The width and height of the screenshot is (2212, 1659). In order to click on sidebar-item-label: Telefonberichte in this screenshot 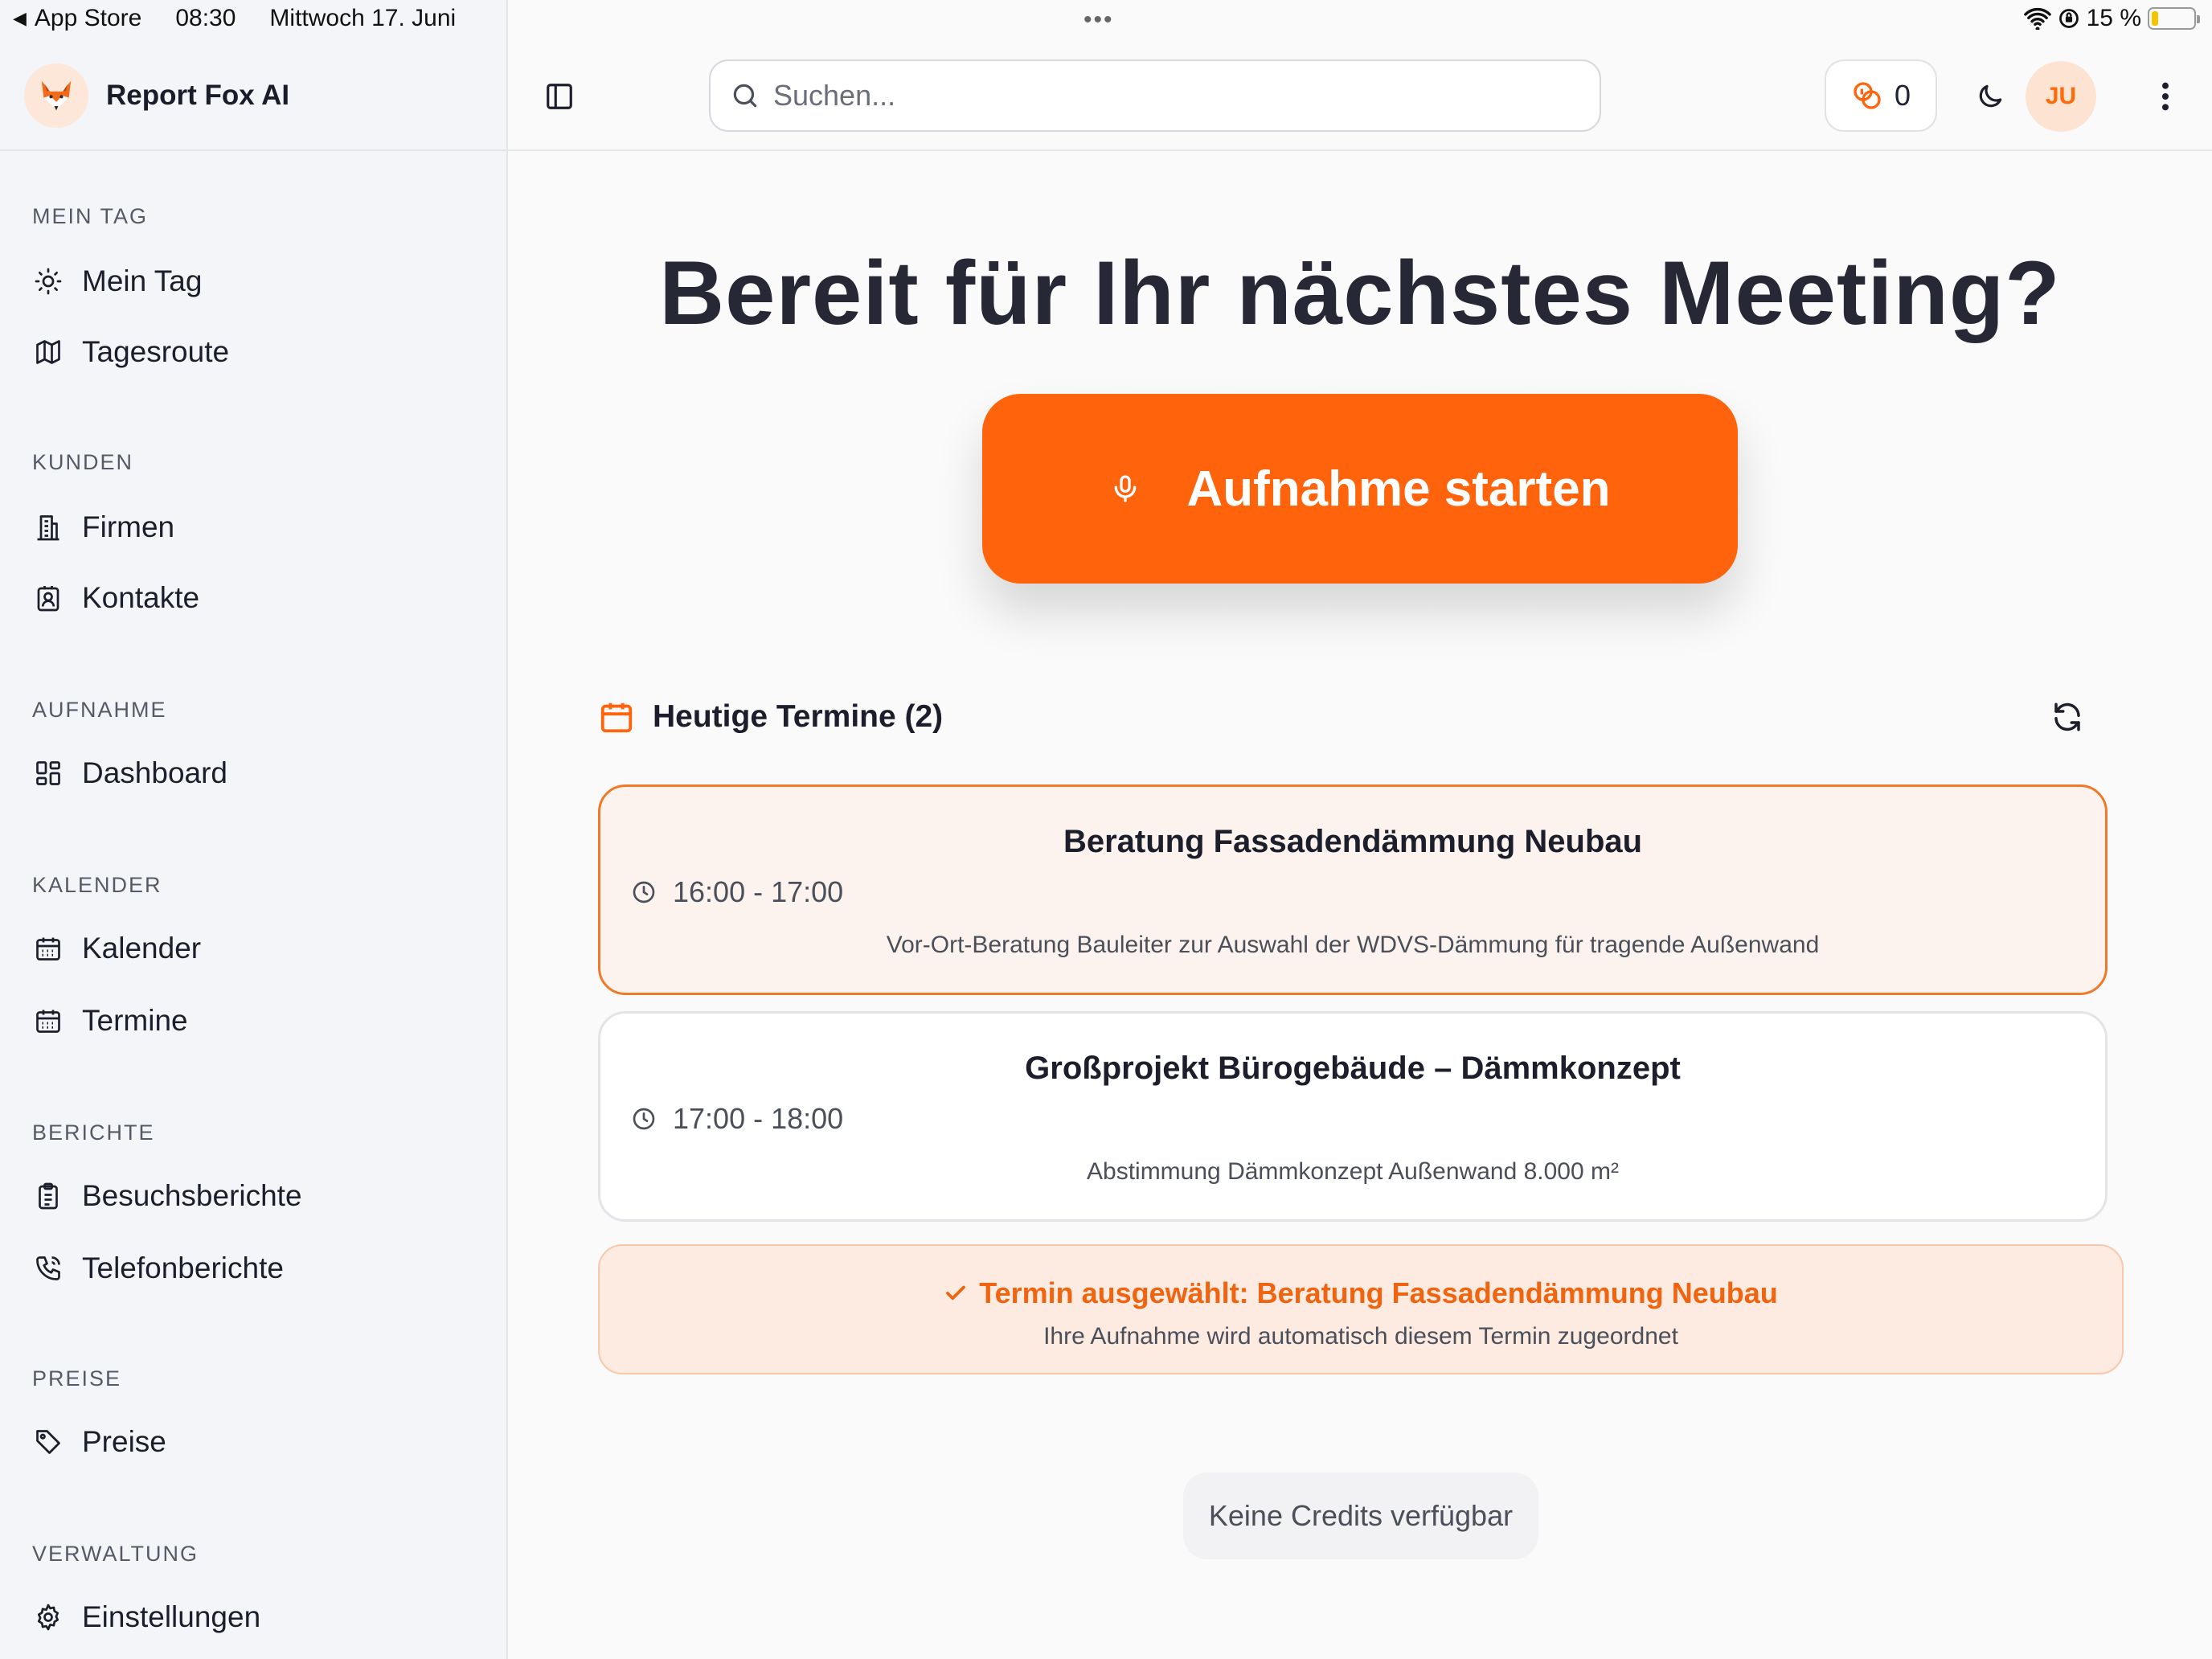, I will do `click(183, 1267)`.